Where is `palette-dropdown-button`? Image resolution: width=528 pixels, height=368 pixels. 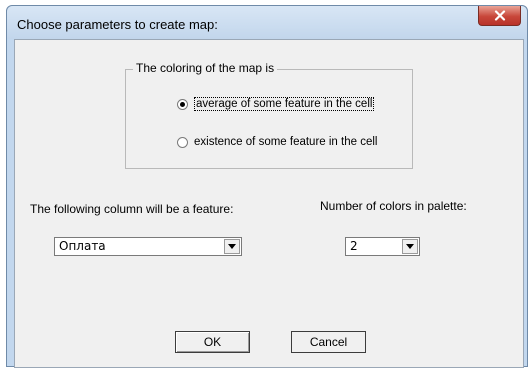
palette-dropdown-button is located at coordinates (410, 246).